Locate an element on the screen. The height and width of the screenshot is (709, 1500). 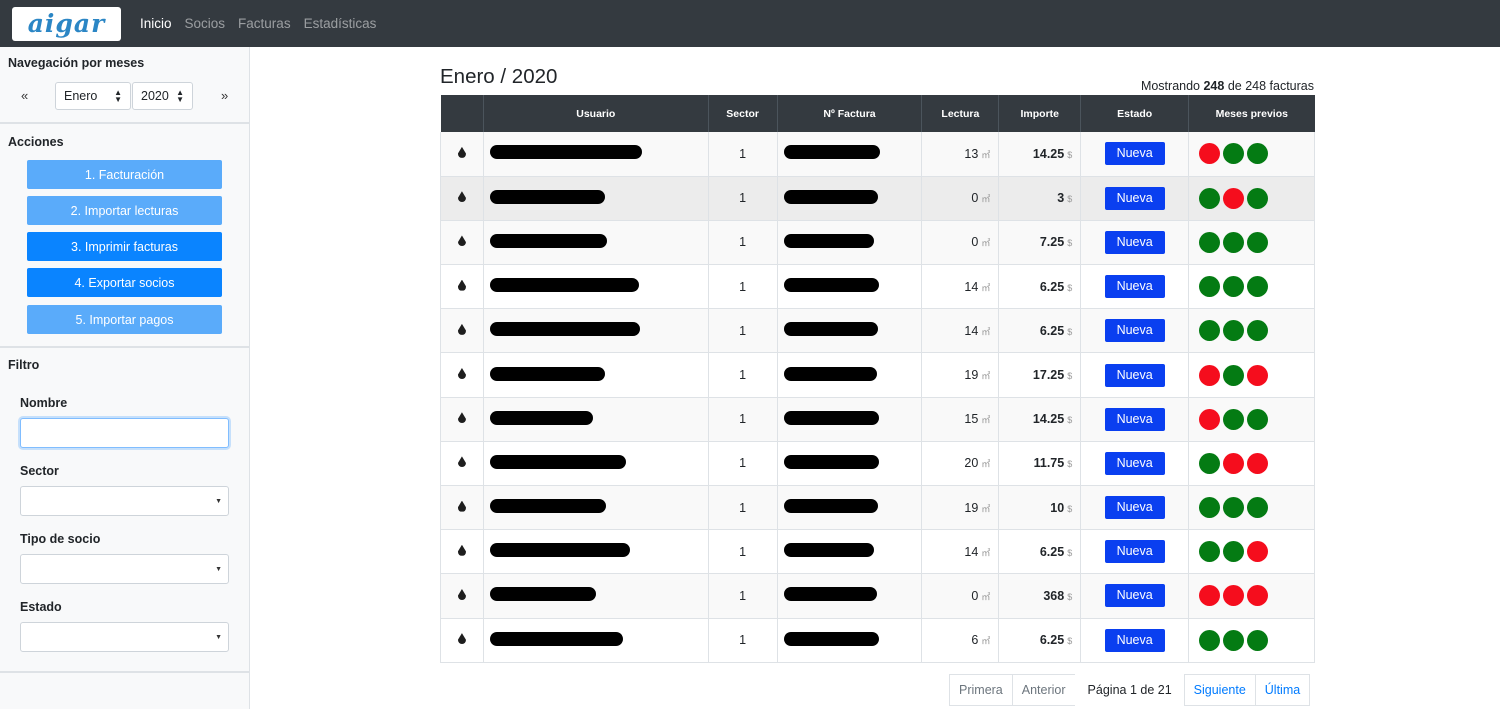
caret-down-icon: ▼ is located at coordinates (218, 637).